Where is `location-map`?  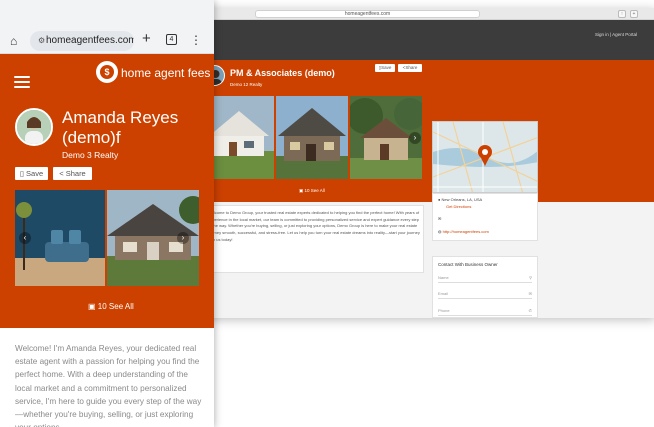
location-map is located at coordinates (485, 157).